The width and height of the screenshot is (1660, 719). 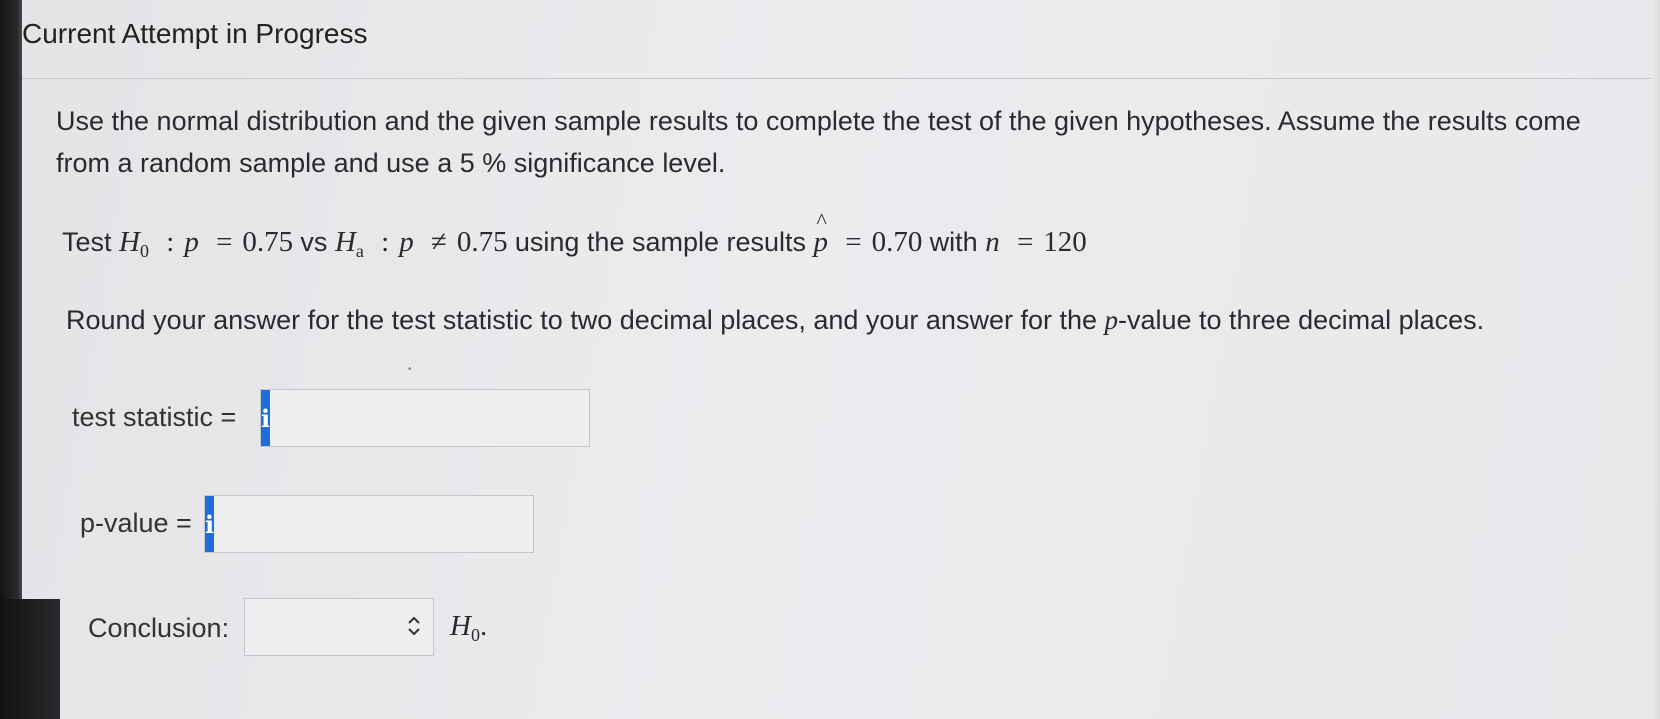 I want to click on phat-equals: =, so click(x=853, y=242).